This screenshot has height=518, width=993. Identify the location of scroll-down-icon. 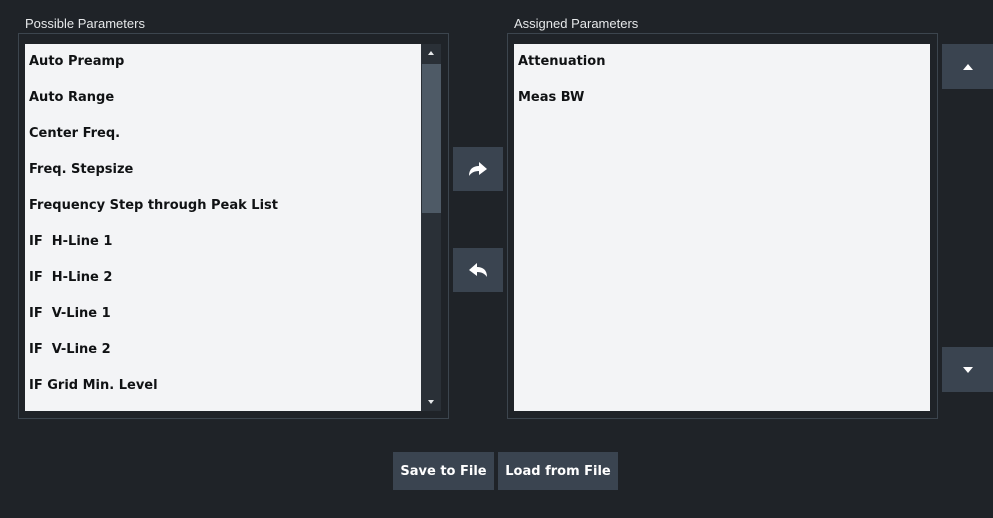
(431, 402).